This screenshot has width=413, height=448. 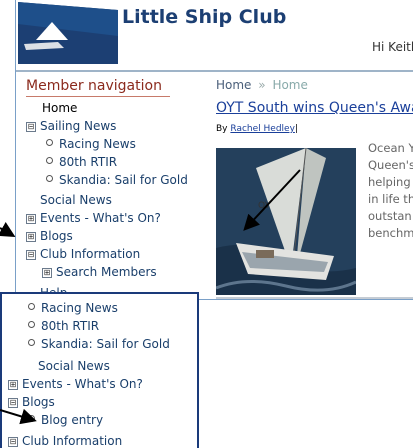 I want to click on nav-item-label: Search Members, so click(x=106, y=272).